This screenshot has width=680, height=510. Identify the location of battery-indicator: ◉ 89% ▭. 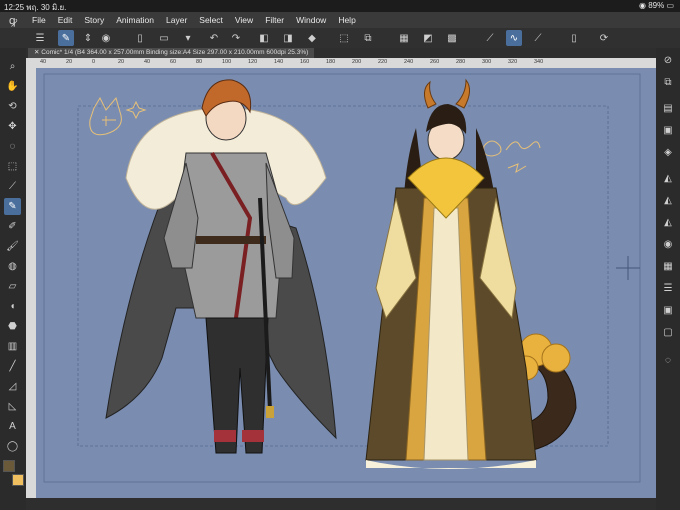
(656, 5).